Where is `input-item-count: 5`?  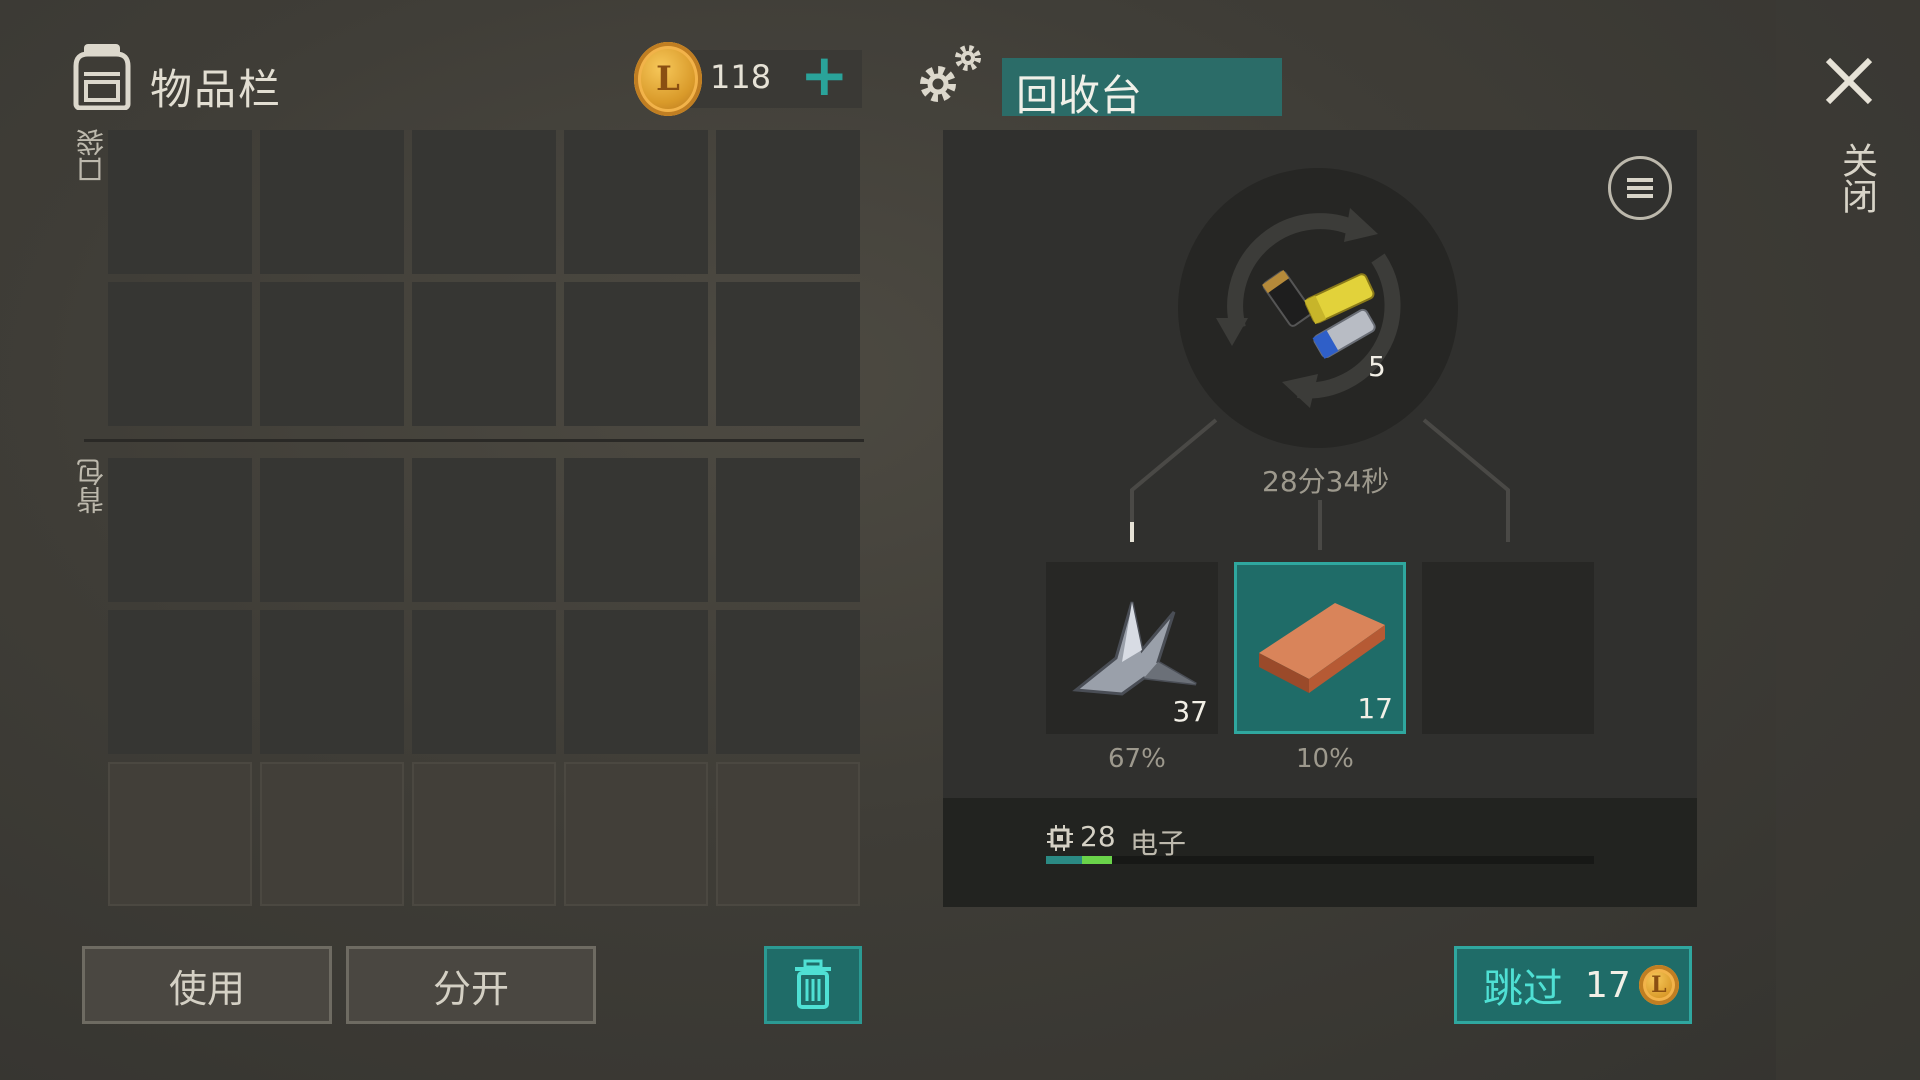
input-item-count: 5 is located at coordinates (1377, 366).